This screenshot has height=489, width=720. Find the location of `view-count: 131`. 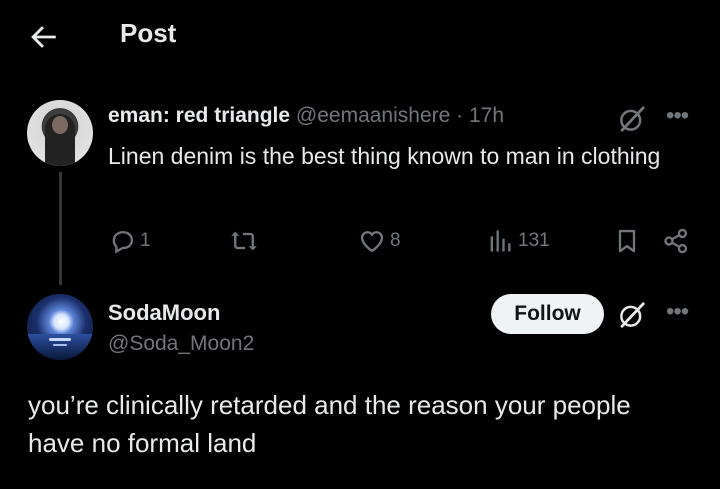

view-count: 131 is located at coordinates (534, 240).